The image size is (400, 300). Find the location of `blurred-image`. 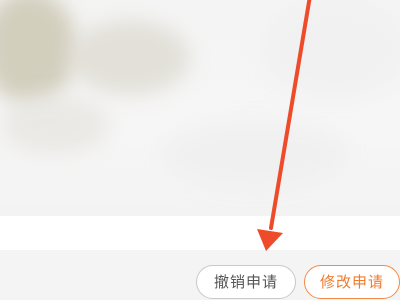

blurred-image is located at coordinates (38, 52).